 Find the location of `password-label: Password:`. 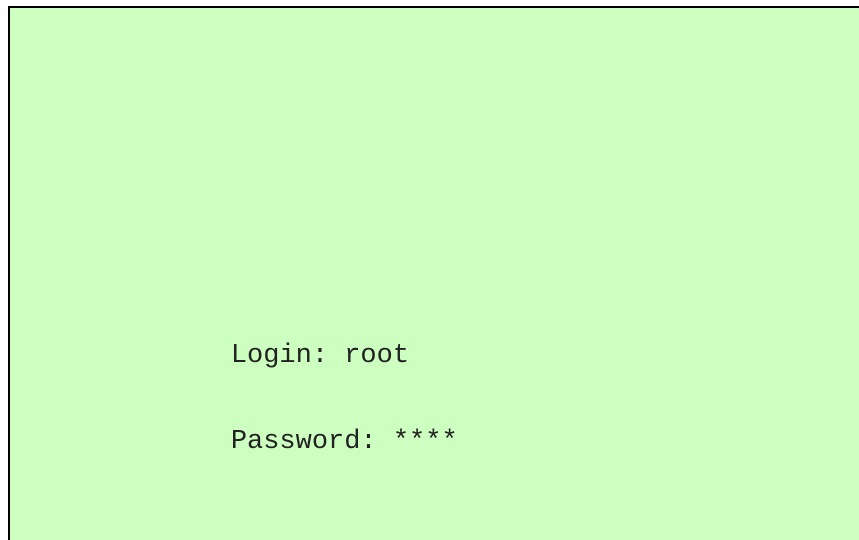

password-label: Password: is located at coordinates (311, 442).